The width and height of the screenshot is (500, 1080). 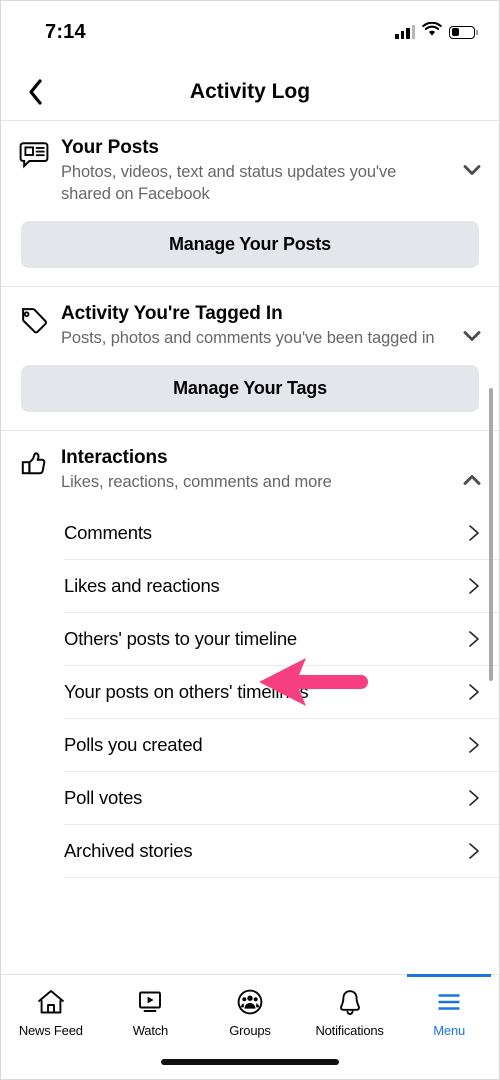 What do you see at coordinates (128, 850) in the screenshot?
I see `list-item-label: Archived stories` at bounding box center [128, 850].